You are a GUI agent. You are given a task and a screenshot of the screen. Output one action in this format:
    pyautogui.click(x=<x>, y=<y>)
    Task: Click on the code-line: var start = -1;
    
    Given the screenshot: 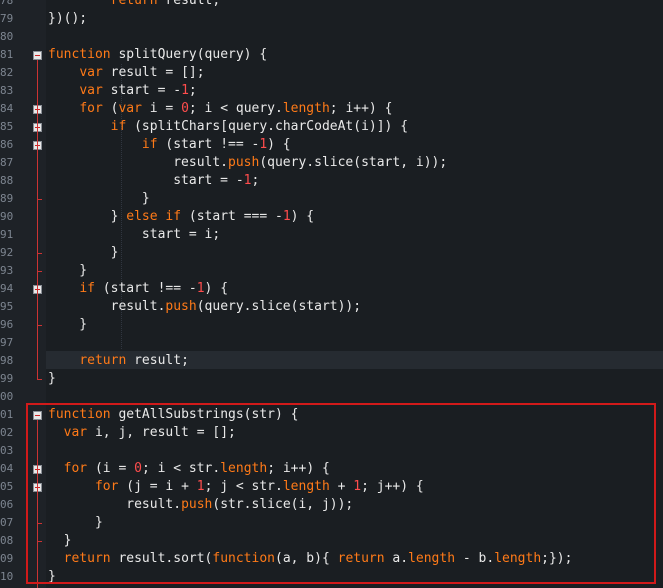 What is the action you would take?
    pyautogui.click(x=122, y=91)
    